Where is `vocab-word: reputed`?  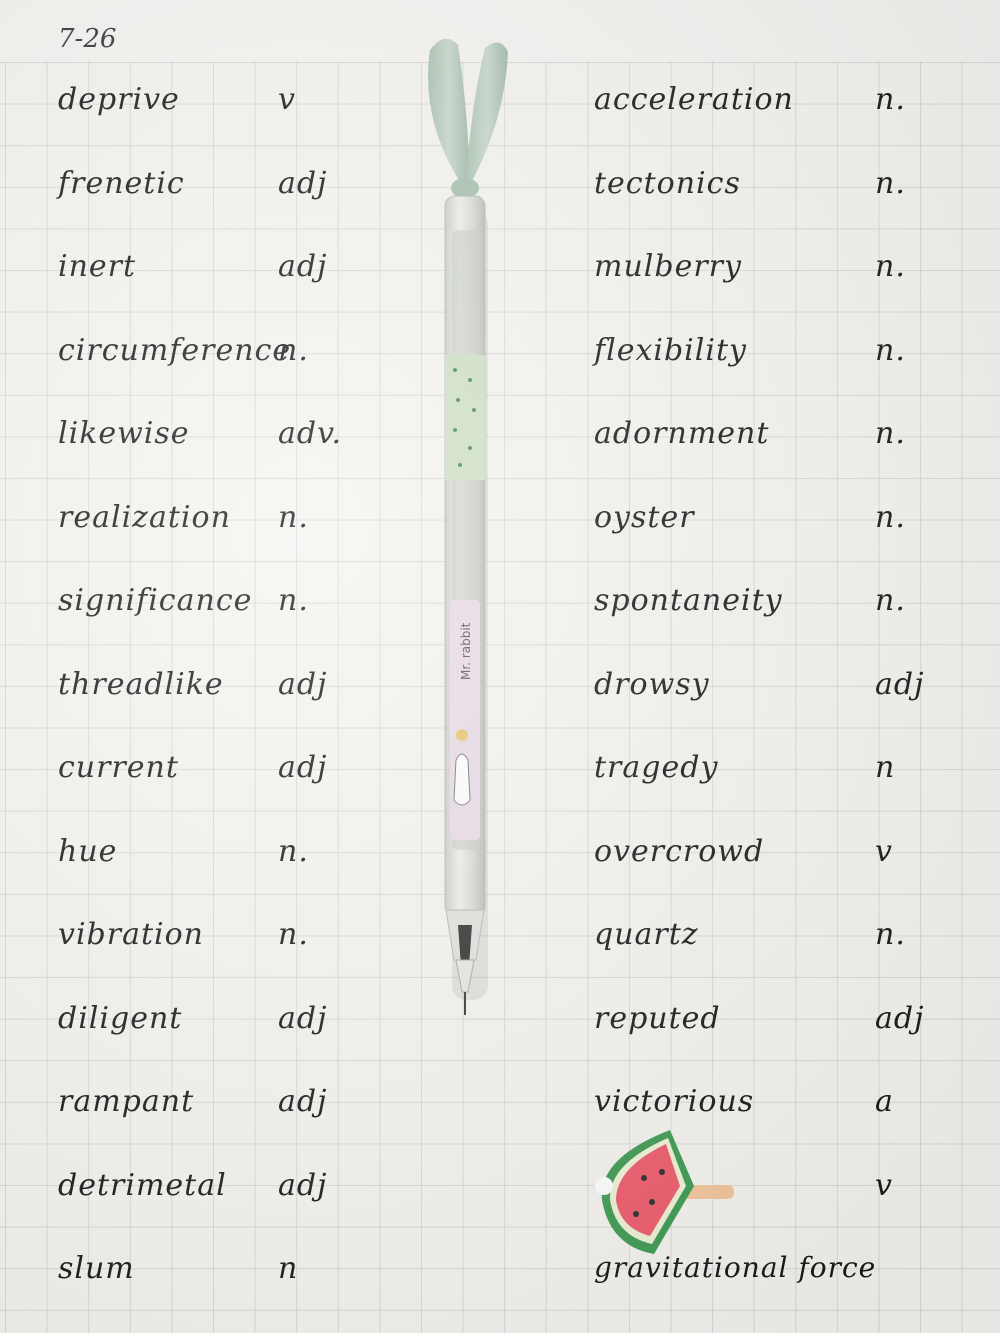 vocab-word: reputed is located at coordinates (657, 1018).